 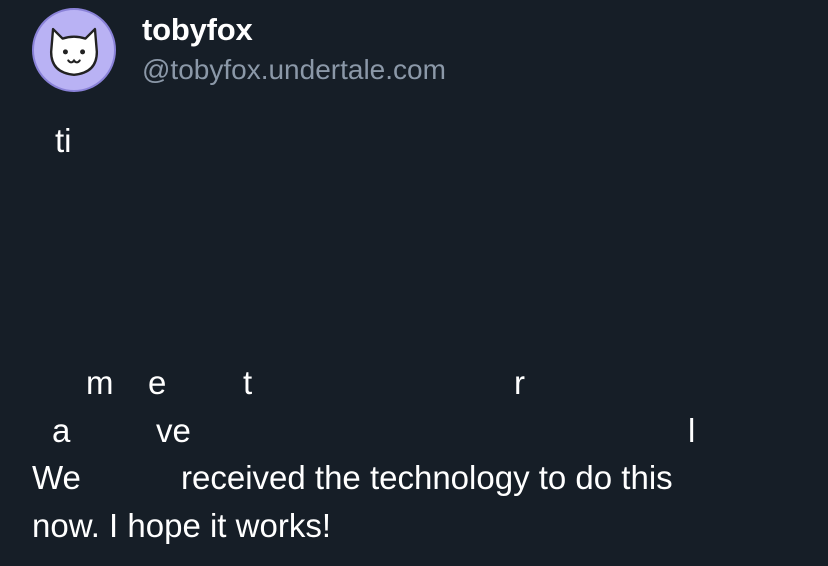 I want to click on white-dog-icon, so click(x=74, y=51).